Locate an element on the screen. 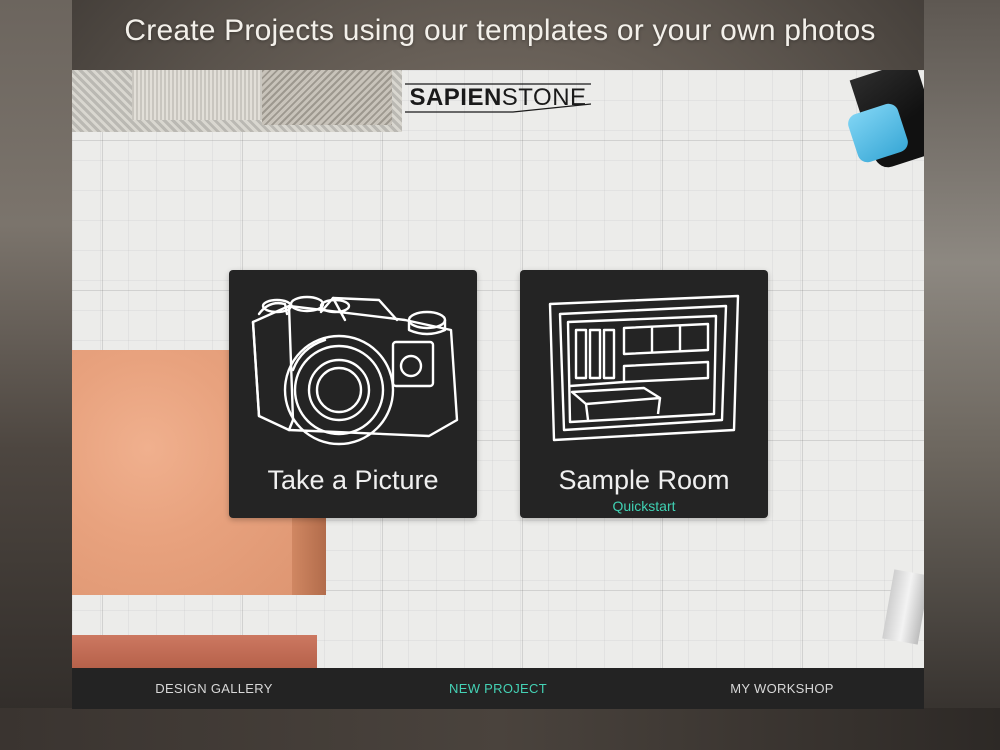 The height and width of the screenshot is (750, 1000). room-icon is located at coordinates (644, 368).